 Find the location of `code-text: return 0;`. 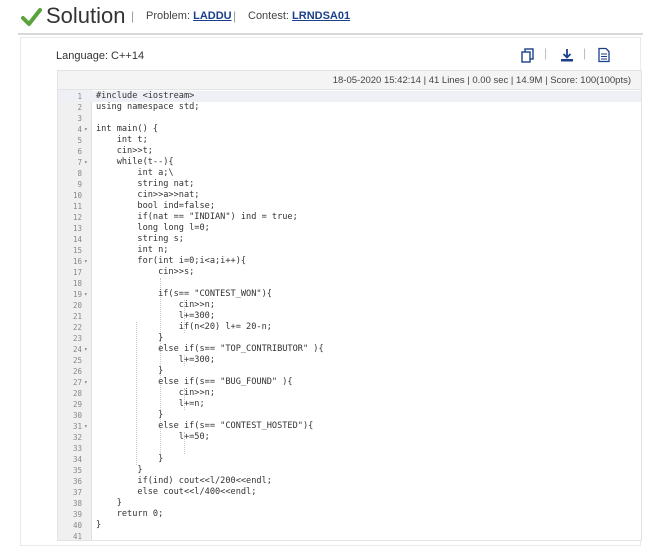

code-text: return 0; is located at coordinates (130, 514).